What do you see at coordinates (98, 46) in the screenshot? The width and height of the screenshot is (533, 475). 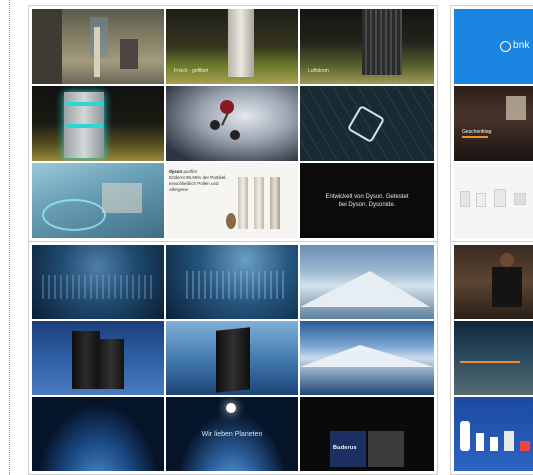 I see `tile-home-scene` at bounding box center [98, 46].